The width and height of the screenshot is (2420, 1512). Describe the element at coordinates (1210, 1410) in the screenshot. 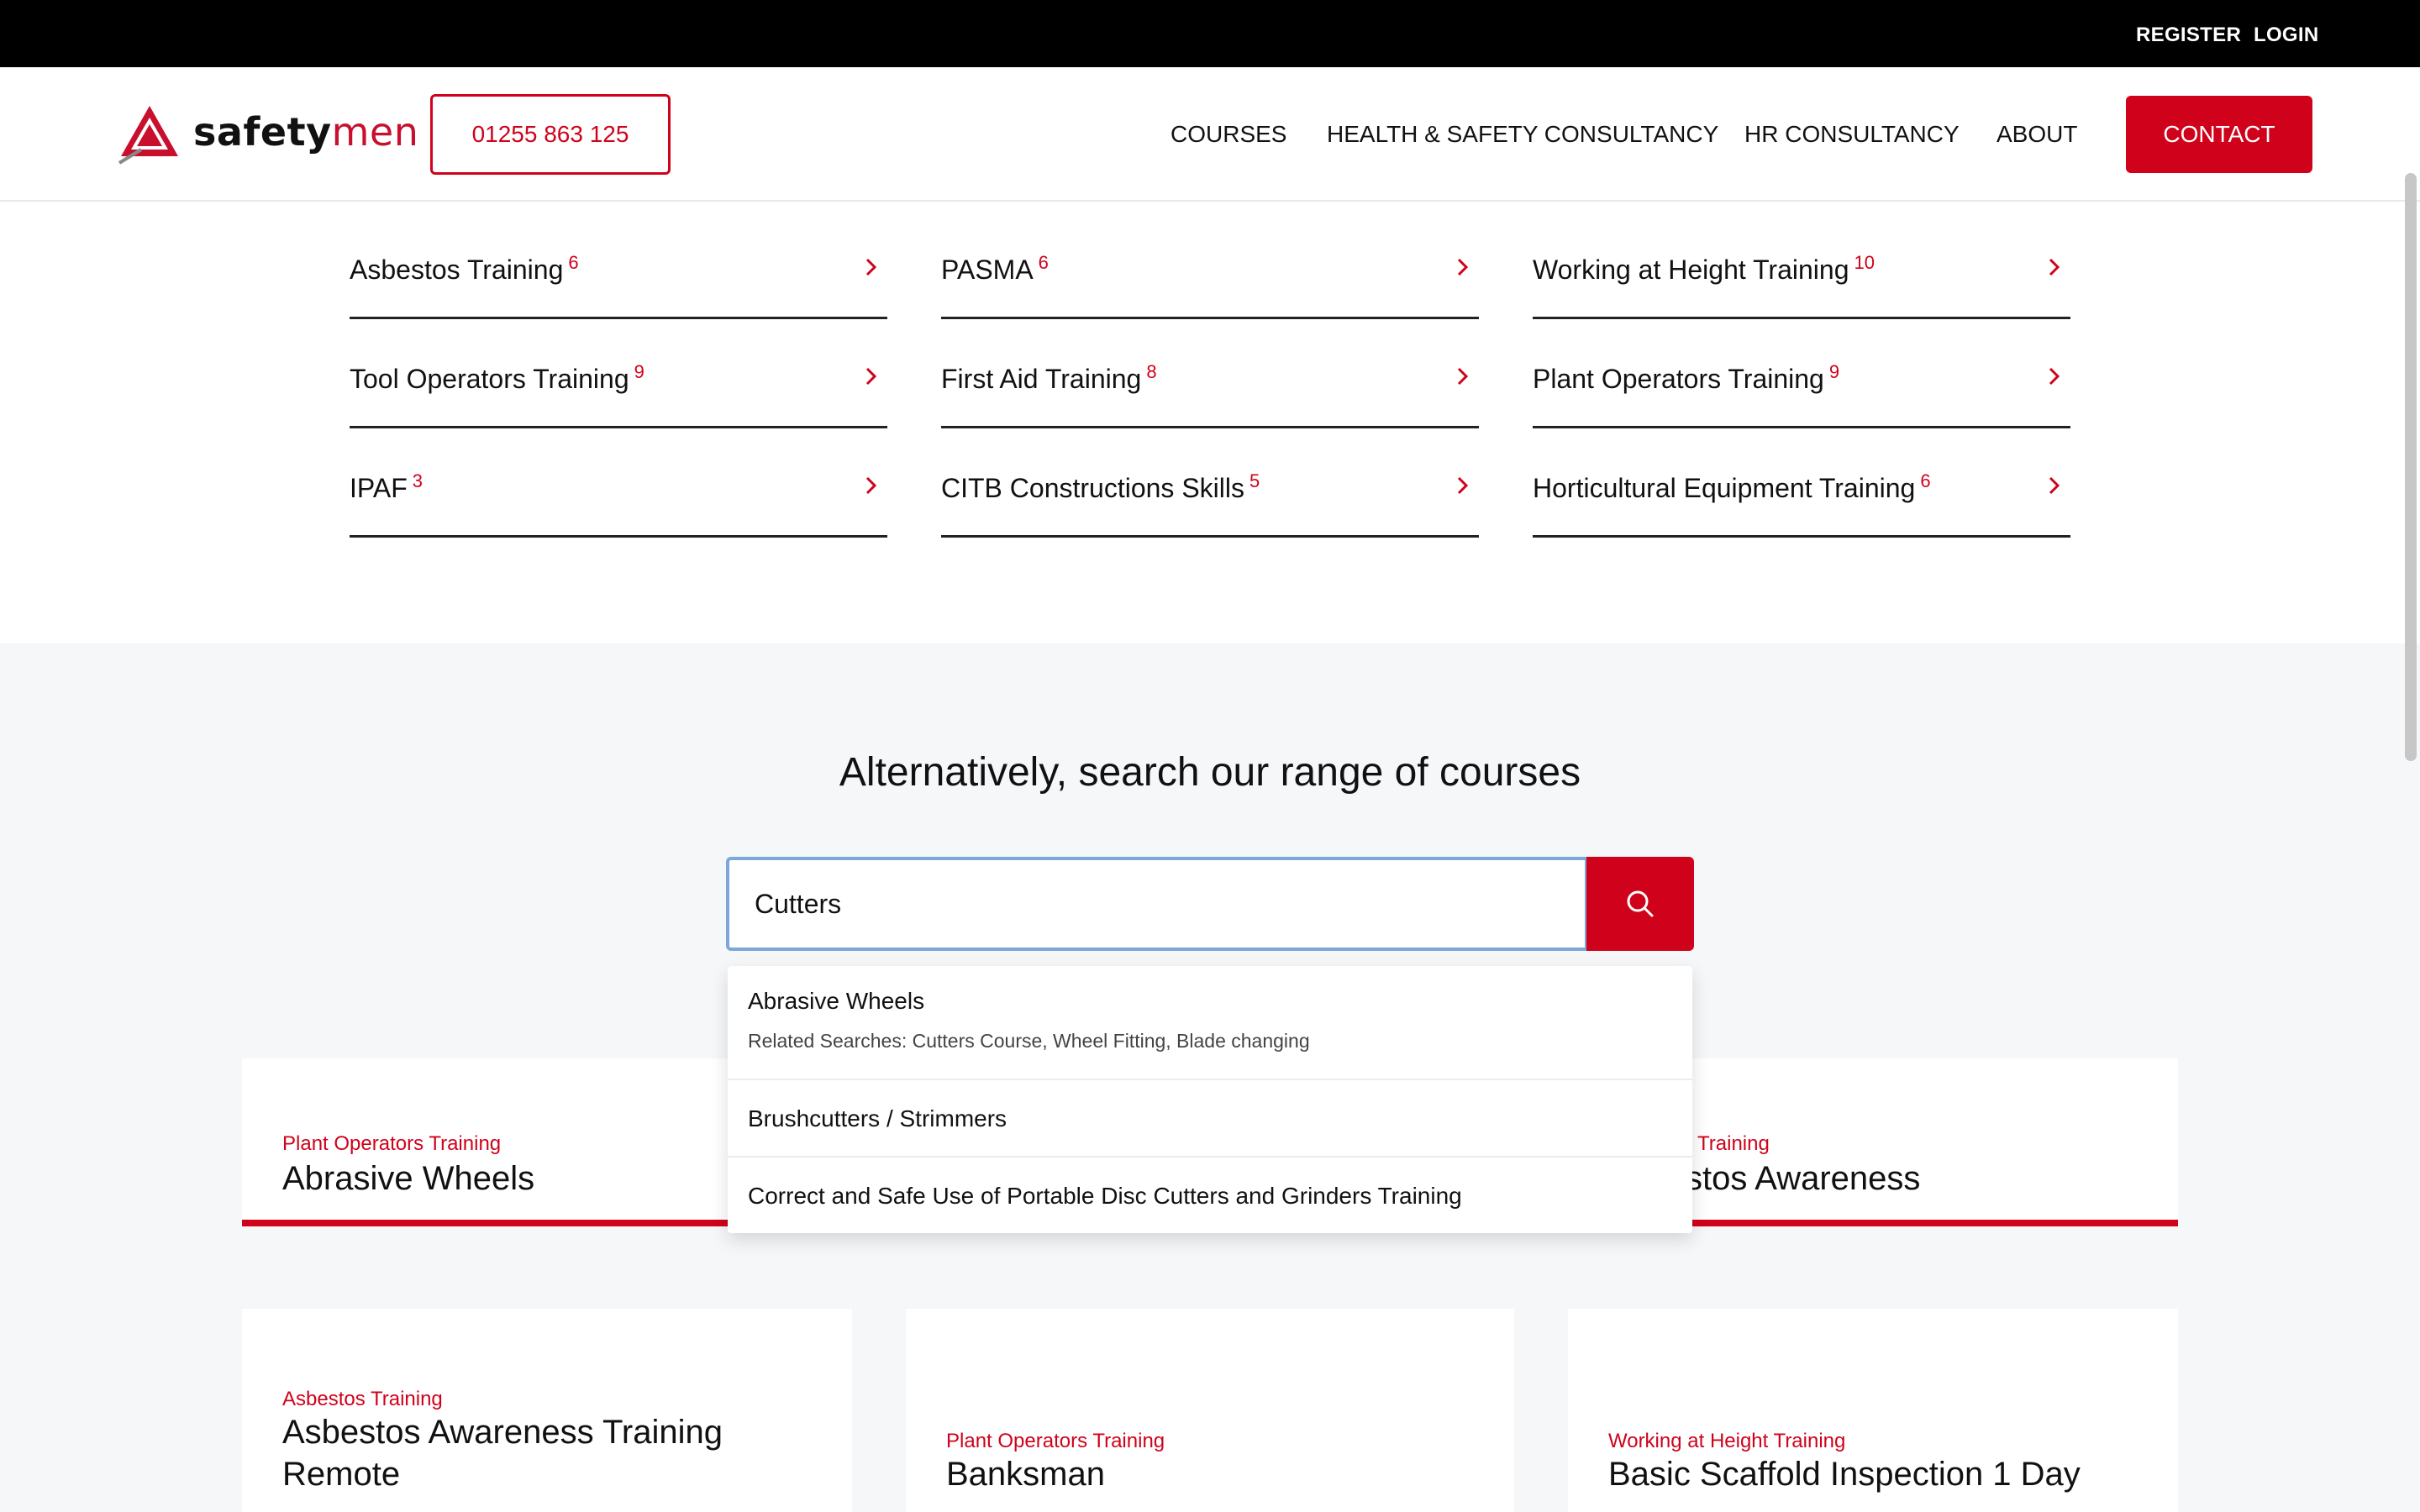

I see `course-card: Plant Operators Training Banksman` at that location.